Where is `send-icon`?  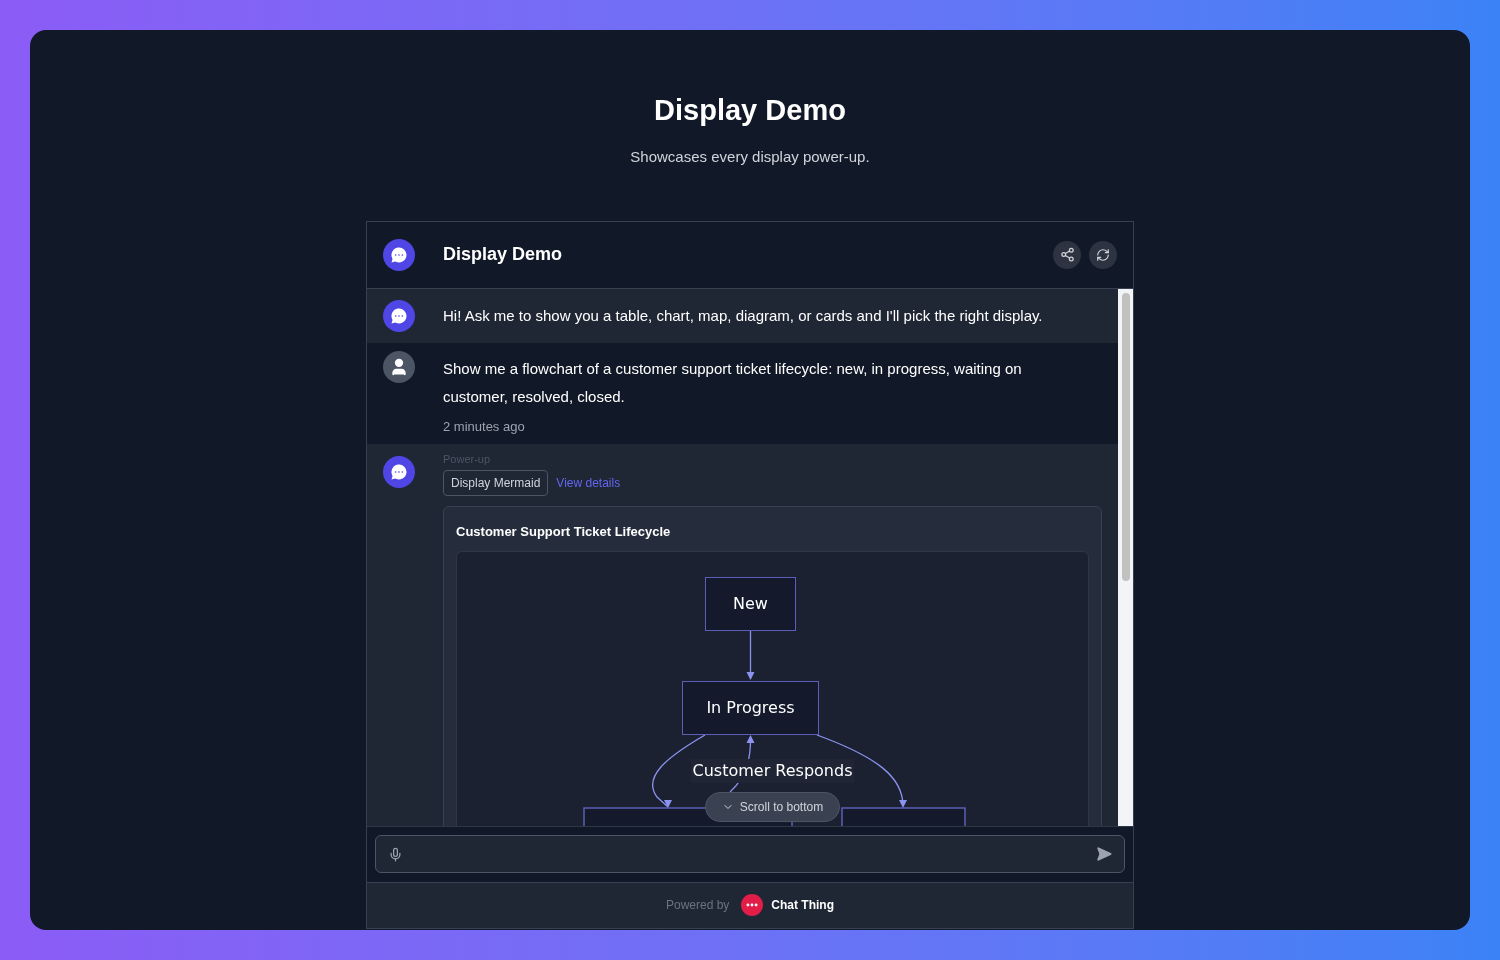 send-icon is located at coordinates (1104, 854).